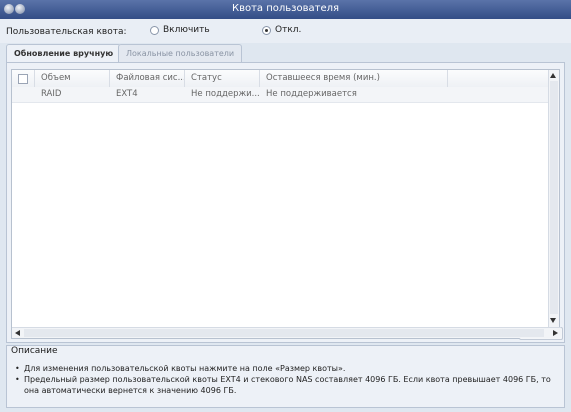 The width and height of the screenshot is (571, 412). What do you see at coordinates (553, 320) in the screenshot?
I see `scroll-down-arrow-icon` at bounding box center [553, 320].